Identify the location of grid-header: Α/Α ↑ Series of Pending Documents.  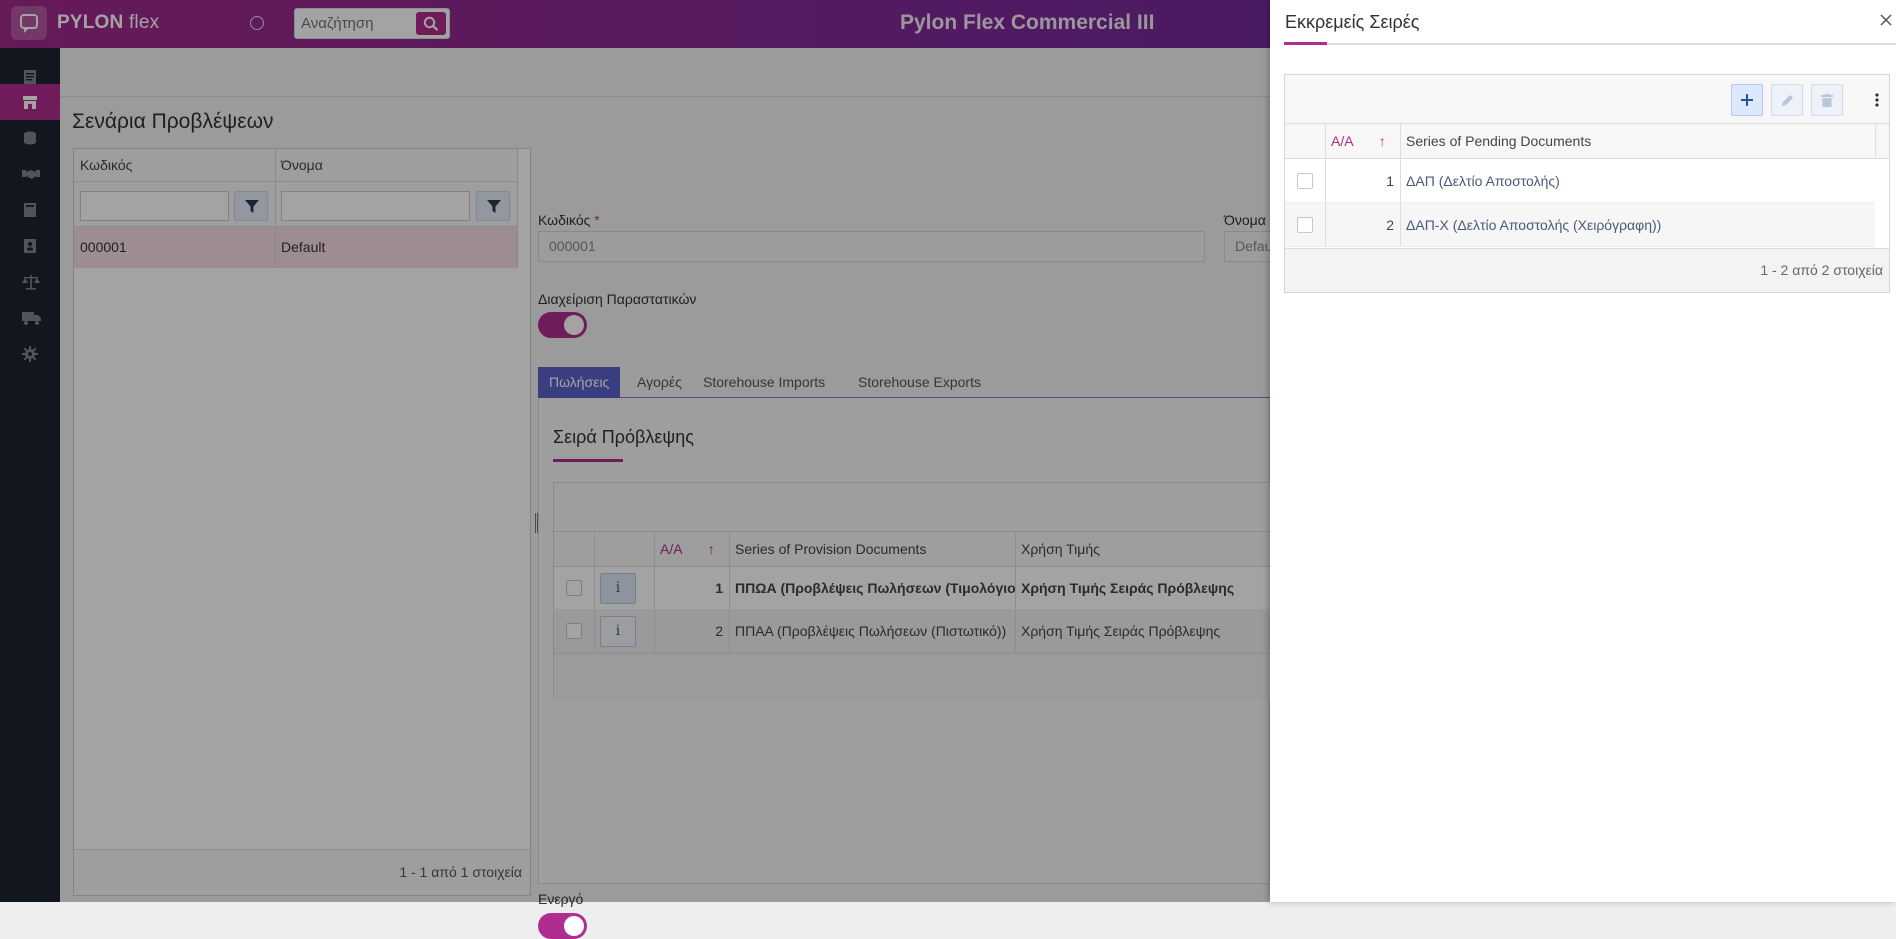
(1587, 141).